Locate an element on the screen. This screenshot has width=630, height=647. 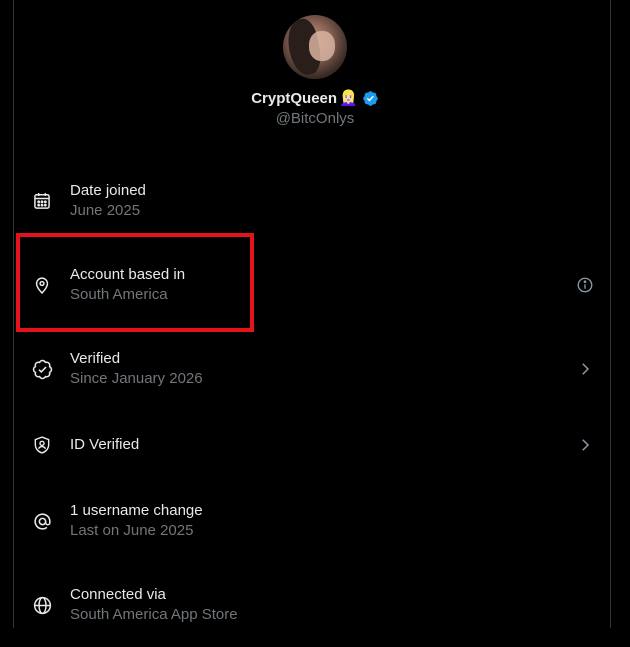
row-date-joined: Date joined June 2025 is located at coordinates (312, 201).